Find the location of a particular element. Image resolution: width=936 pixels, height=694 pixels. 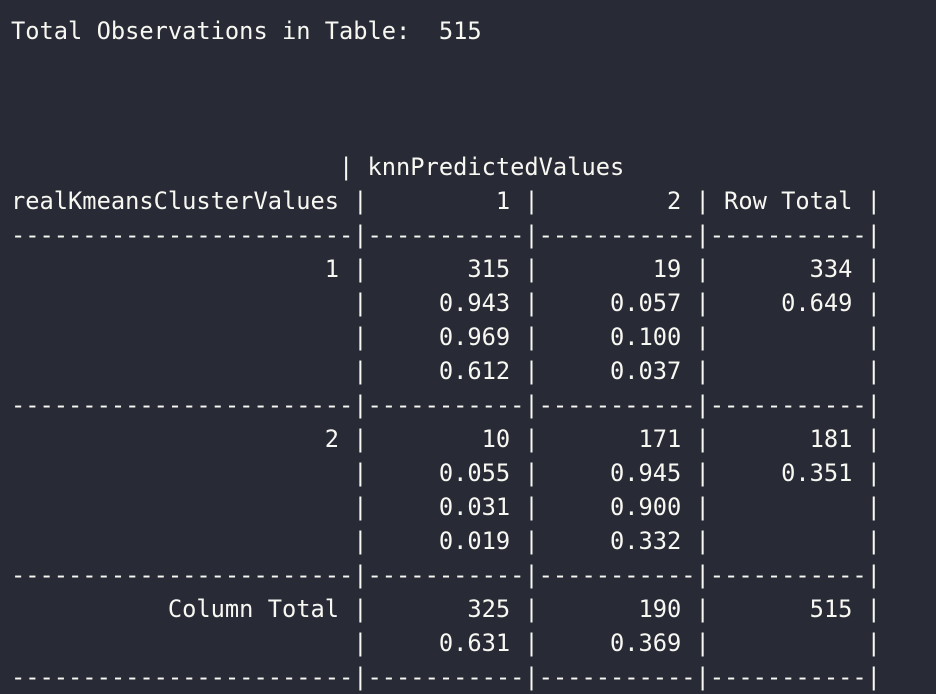

observations-summary-line: Total Observations in Table: 515 is located at coordinates (246, 31).